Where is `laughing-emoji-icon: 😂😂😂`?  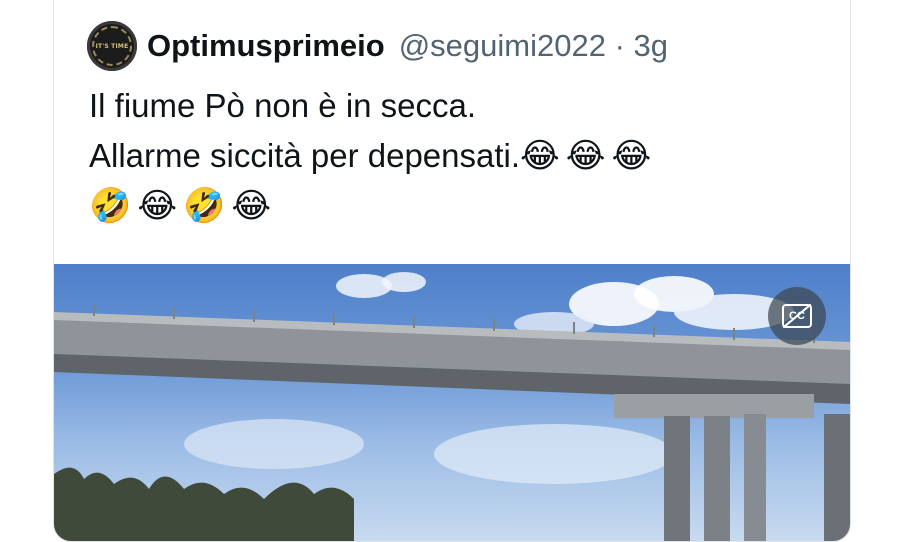
laughing-emoji-icon: 😂😂😂 is located at coordinates (589, 156).